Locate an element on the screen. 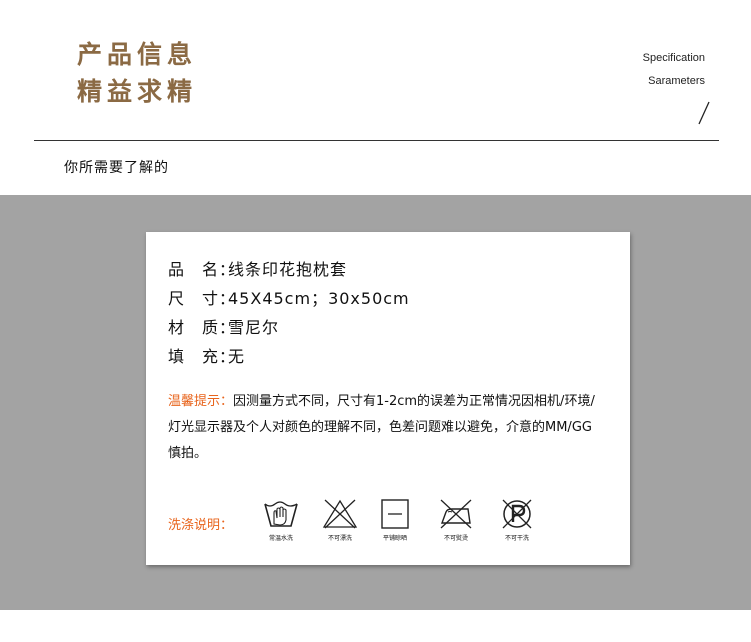 The width and height of the screenshot is (751, 642). slash-decoration is located at coordinates (704, 113).